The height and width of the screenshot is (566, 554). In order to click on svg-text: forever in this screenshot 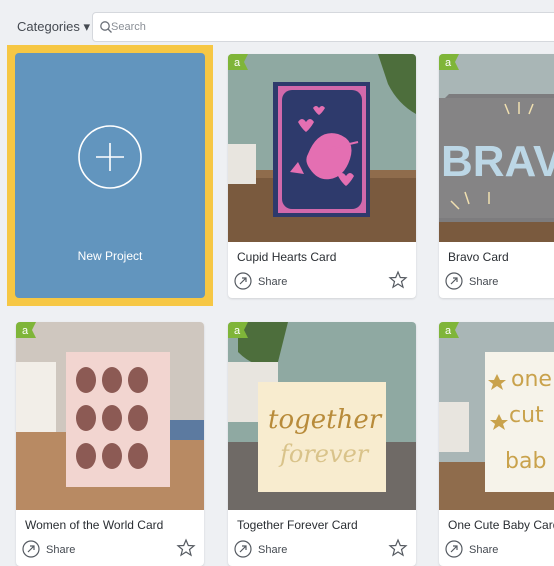, I will do `click(324, 454)`.